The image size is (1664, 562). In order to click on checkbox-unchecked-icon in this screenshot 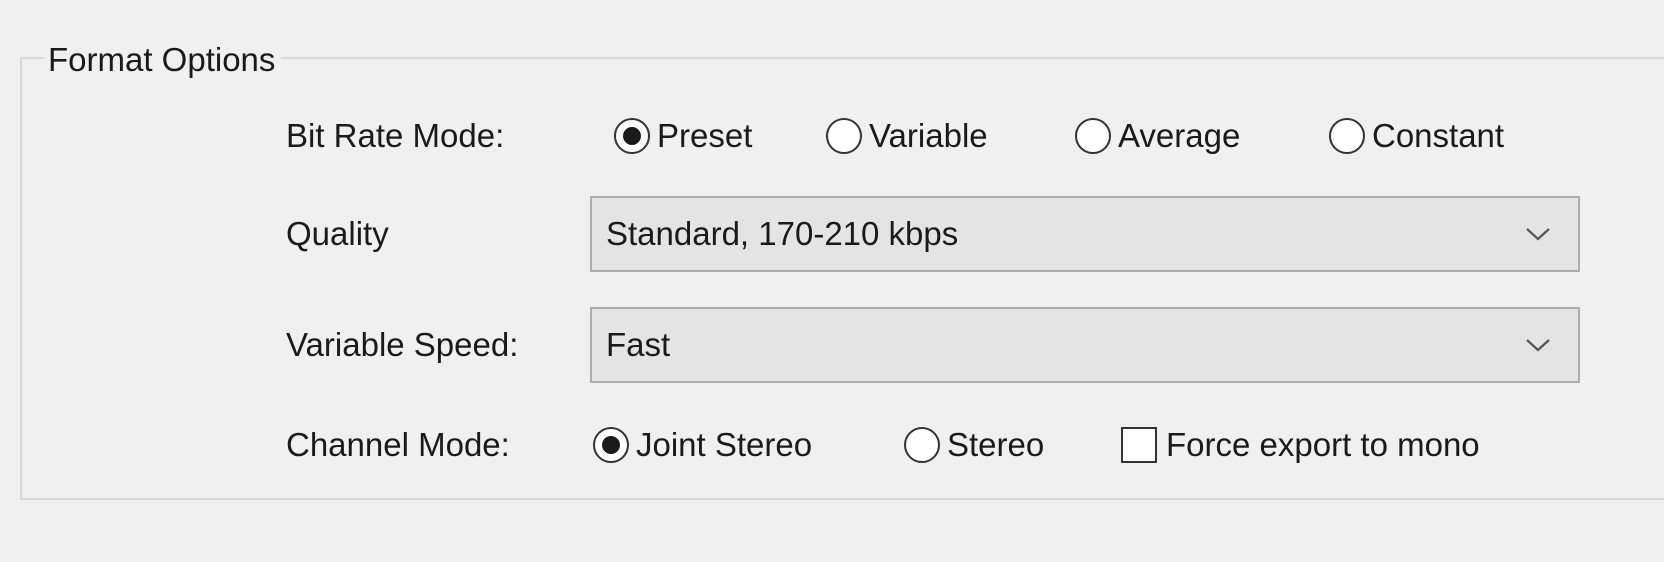, I will do `click(1139, 445)`.